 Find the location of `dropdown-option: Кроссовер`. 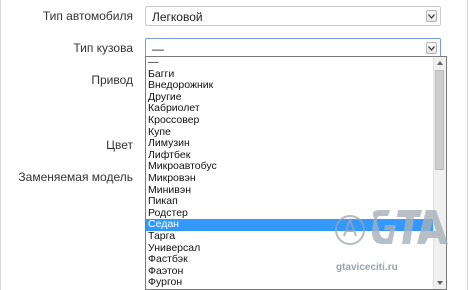

dropdown-option: Кроссовер is located at coordinates (296, 120).